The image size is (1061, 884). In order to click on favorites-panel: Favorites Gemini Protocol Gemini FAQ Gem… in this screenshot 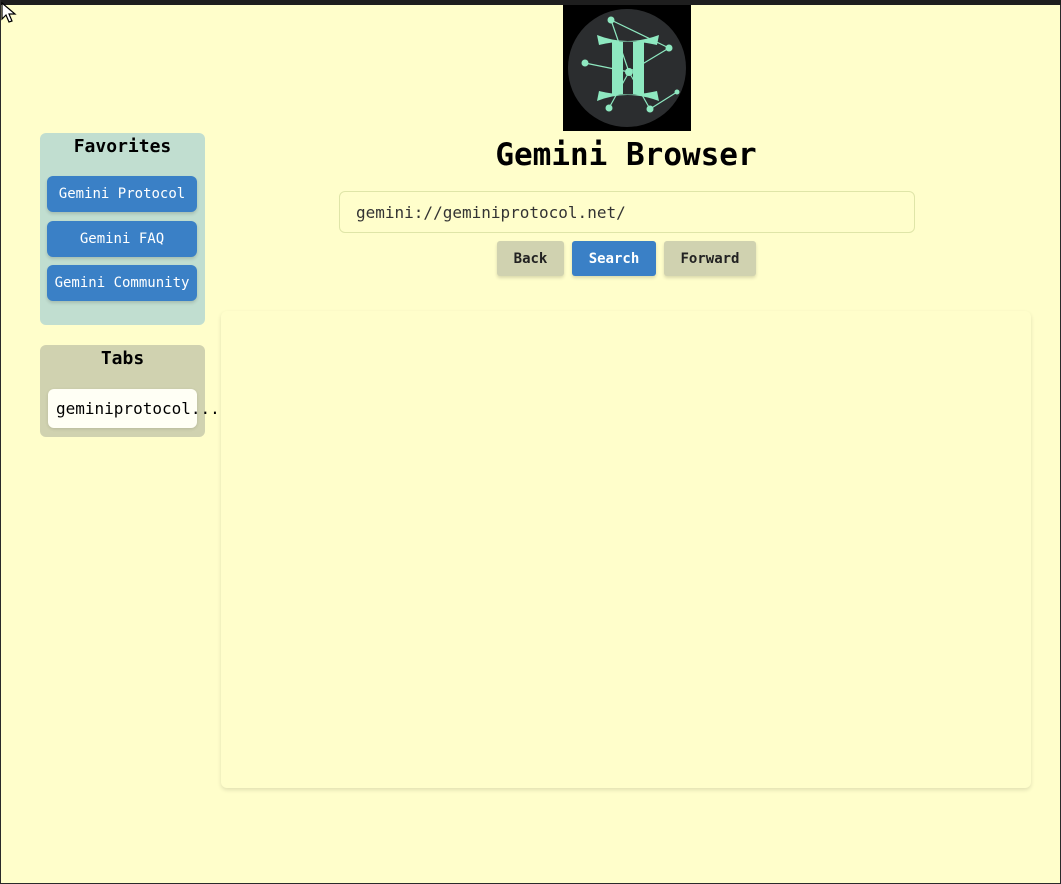, I will do `click(122, 229)`.